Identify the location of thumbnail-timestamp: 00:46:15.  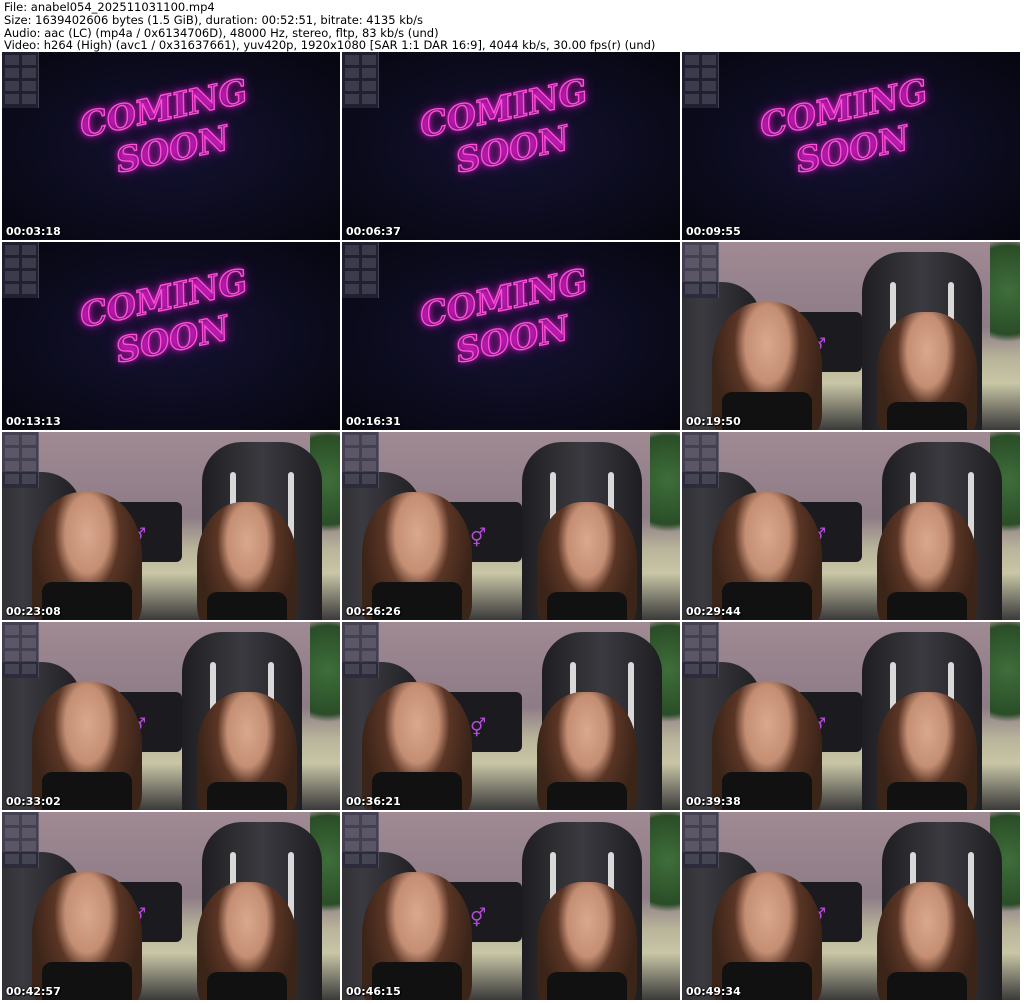
(373, 991).